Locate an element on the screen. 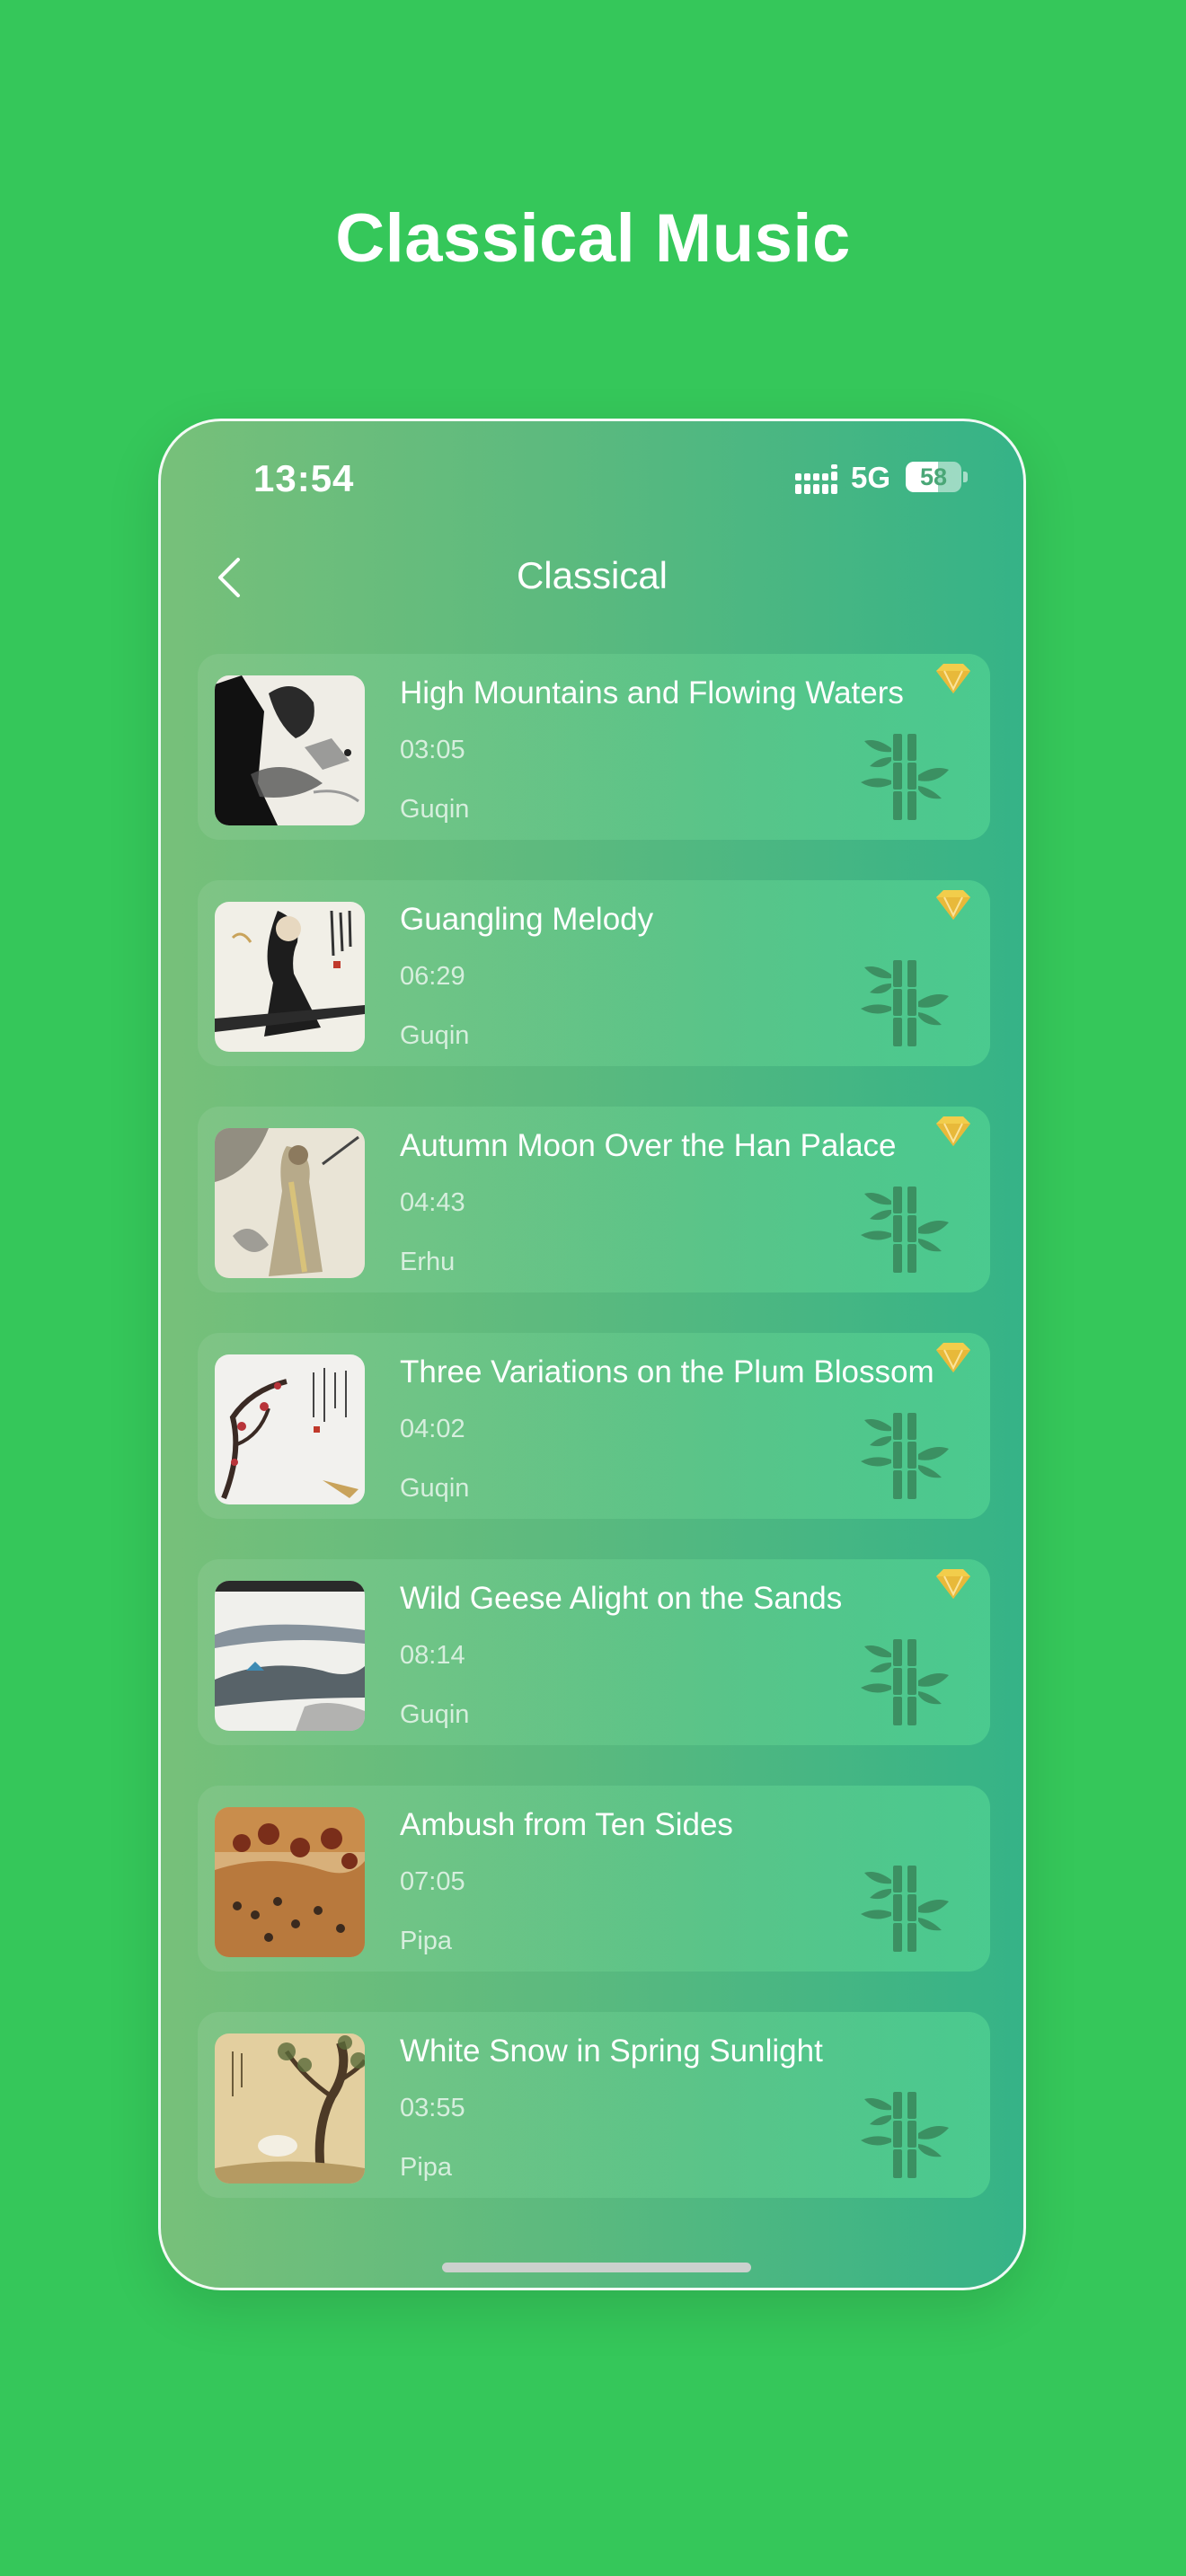 The width and height of the screenshot is (1186, 2576). track-title: High Mountains and Flowing Waters is located at coordinates (652, 692).